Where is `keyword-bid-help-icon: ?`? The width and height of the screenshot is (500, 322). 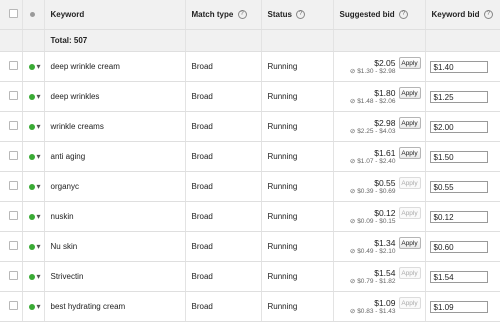
keyword-bid-help-icon: ? is located at coordinates (488, 15).